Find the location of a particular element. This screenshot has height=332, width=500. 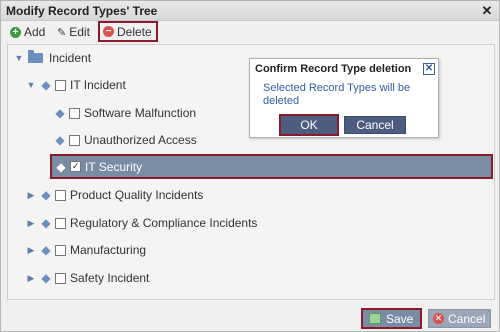

edit-button-label: Edit is located at coordinates (79, 32).